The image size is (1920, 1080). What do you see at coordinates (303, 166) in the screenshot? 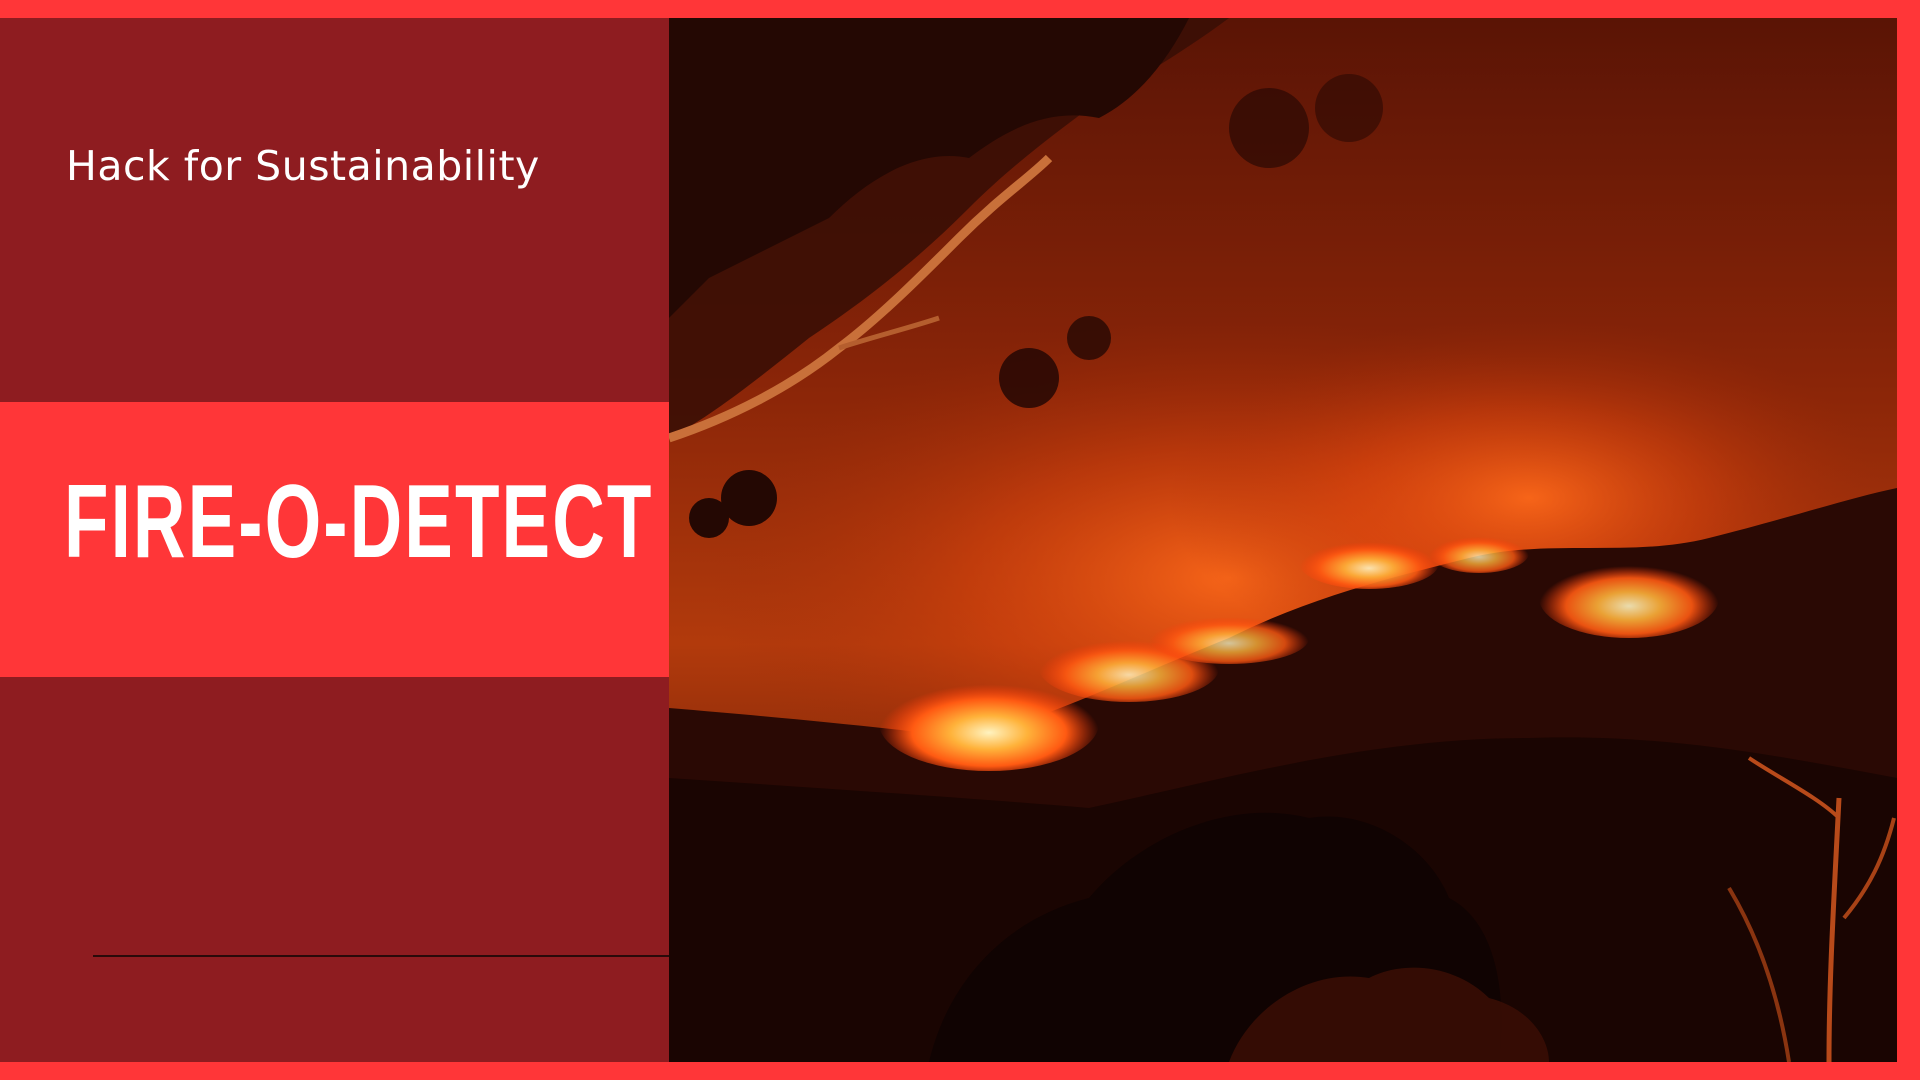
I see `slide-subtitle: Hack for Sustainability` at bounding box center [303, 166].